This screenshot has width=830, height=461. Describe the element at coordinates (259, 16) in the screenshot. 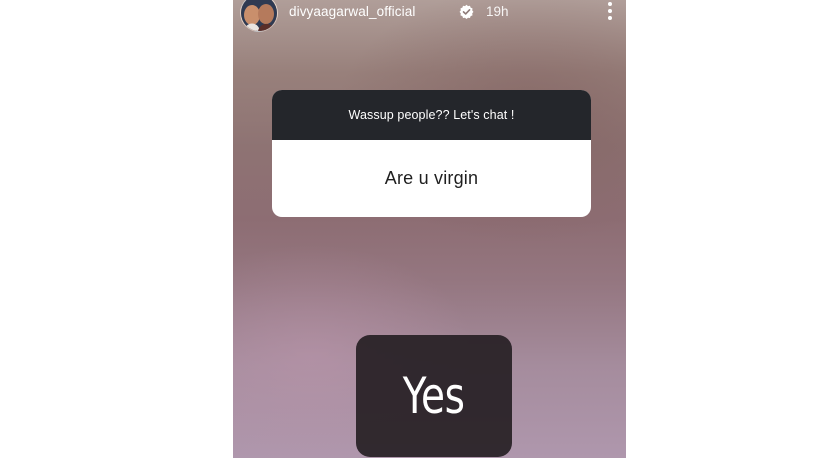

I see `avatar` at that location.